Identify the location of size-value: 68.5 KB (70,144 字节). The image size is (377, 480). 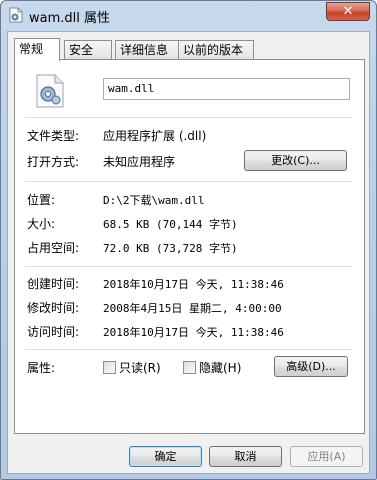
(170, 224).